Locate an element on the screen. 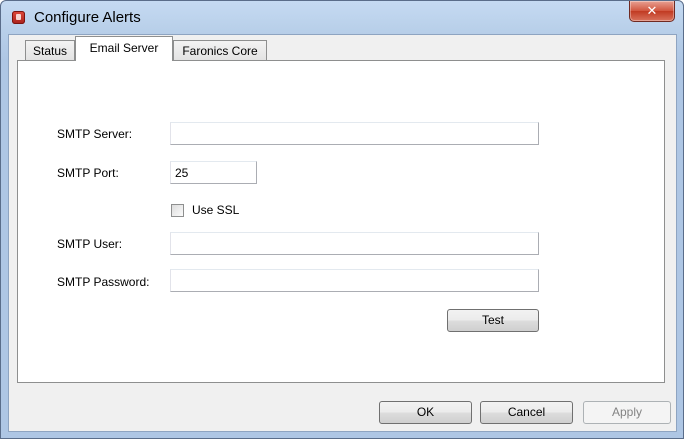 The height and width of the screenshot is (439, 684). cancel-button: Cancel is located at coordinates (526, 412).